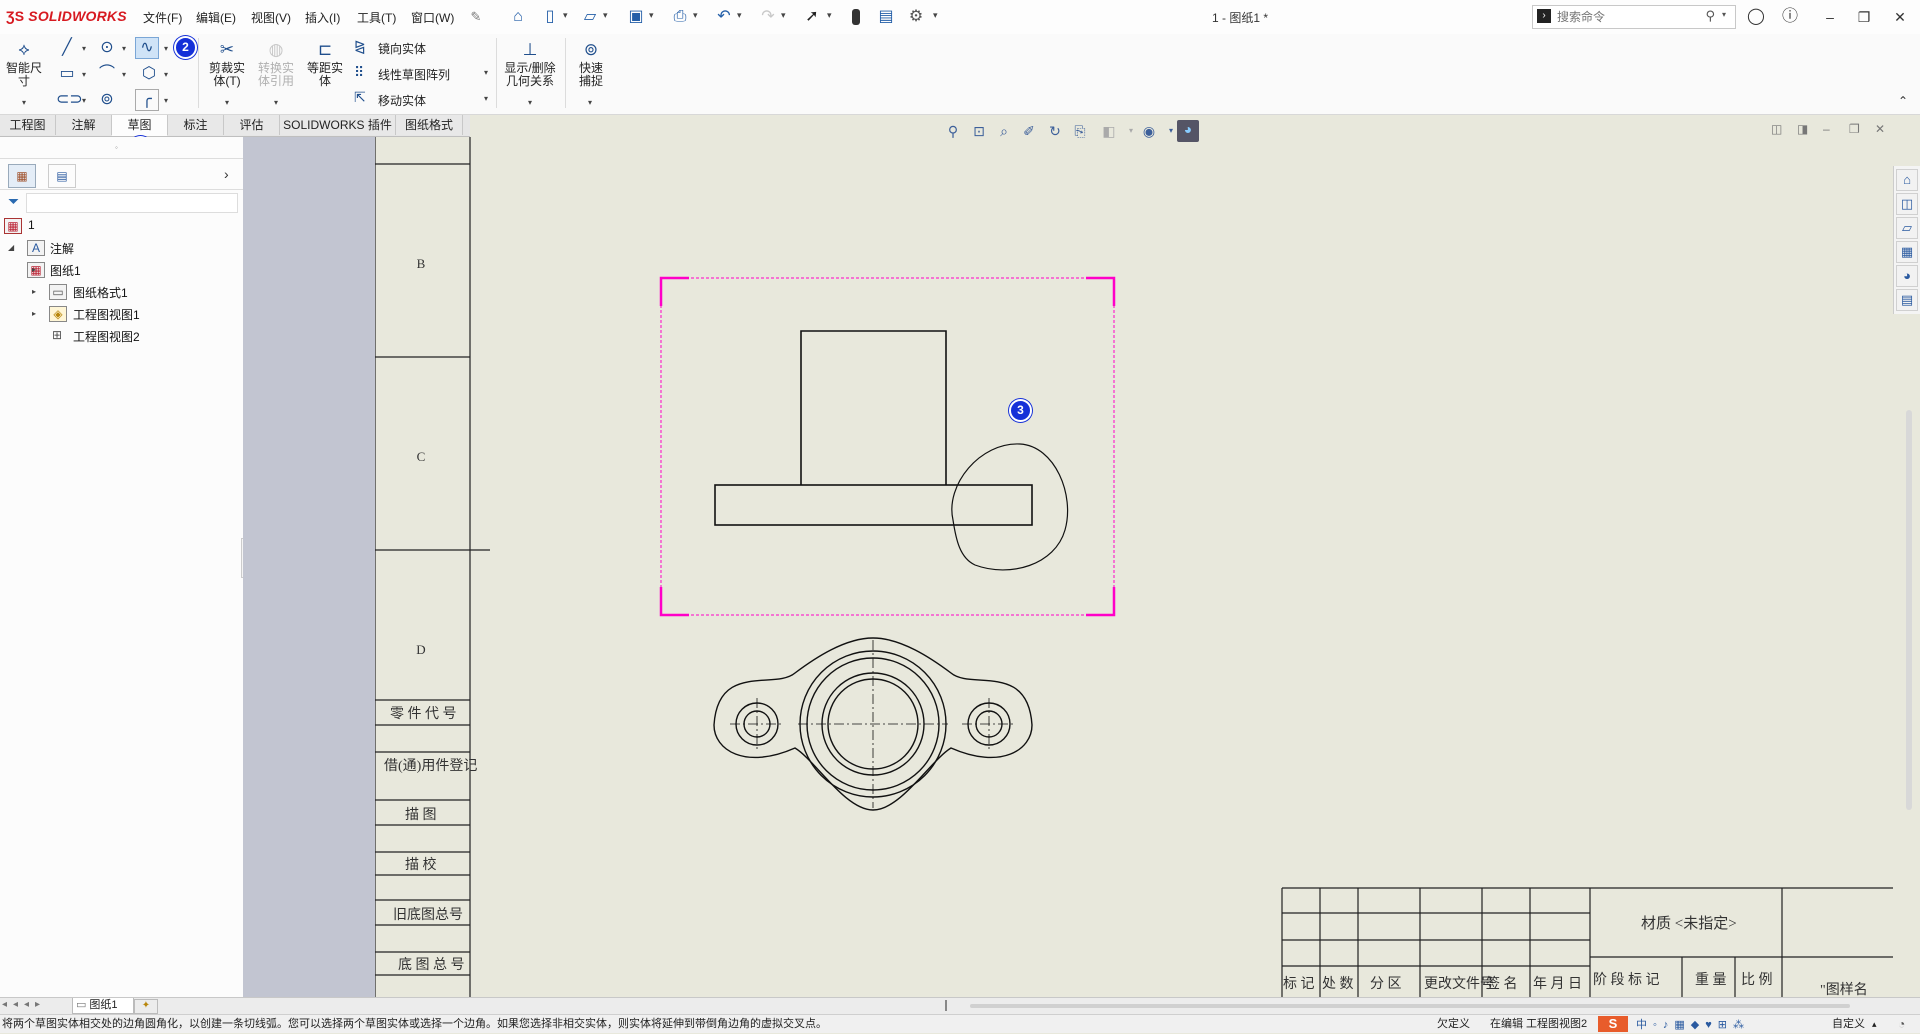 Image resolution: width=1920 pixels, height=1034 pixels. What do you see at coordinates (476, 17) in the screenshot?
I see `pin-icon: ✎` at bounding box center [476, 17].